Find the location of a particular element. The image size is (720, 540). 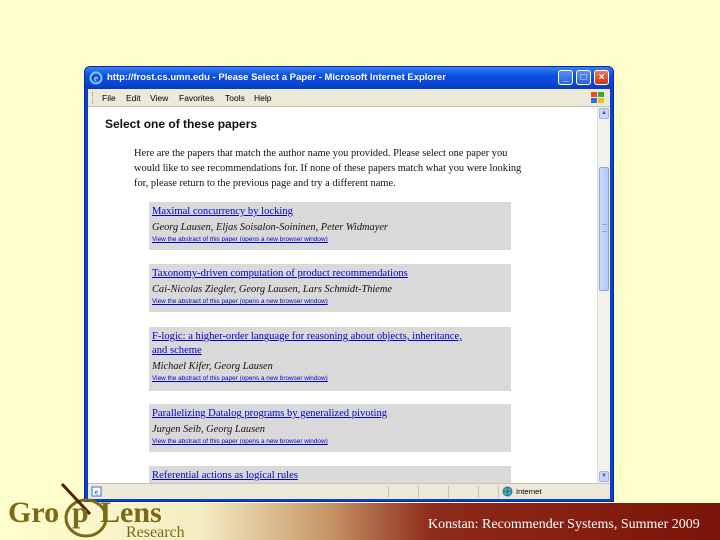

paper-authors: Michael Kifer, Georg Lausen is located at coordinates (212, 366).